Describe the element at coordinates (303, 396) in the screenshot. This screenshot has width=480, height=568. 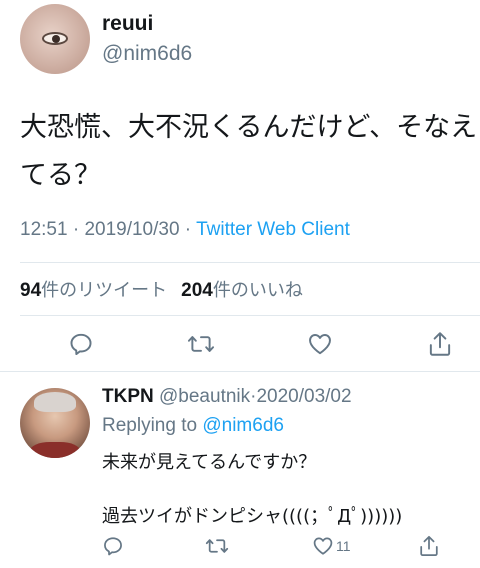
I see `reply-date: 2020/03/02` at that location.